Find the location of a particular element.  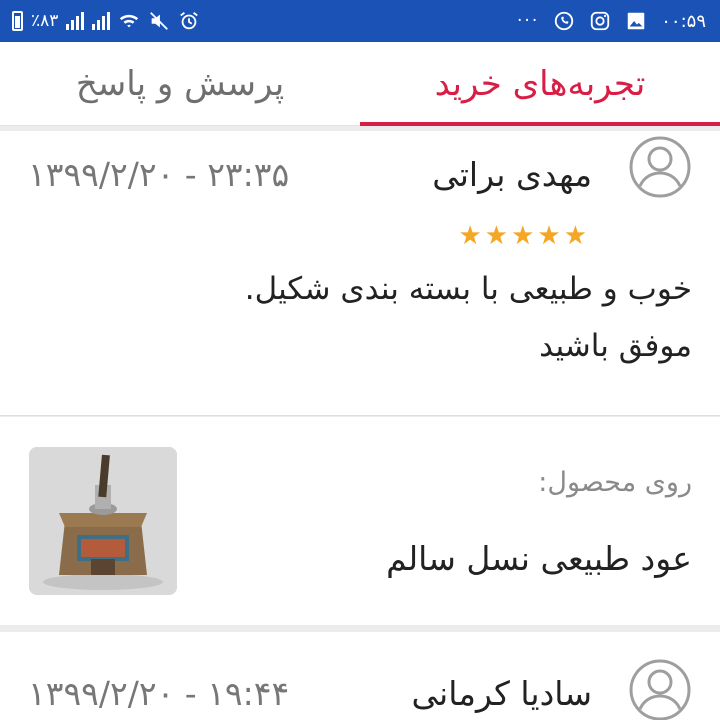

incense-burner-image is located at coordinates (103, 521).